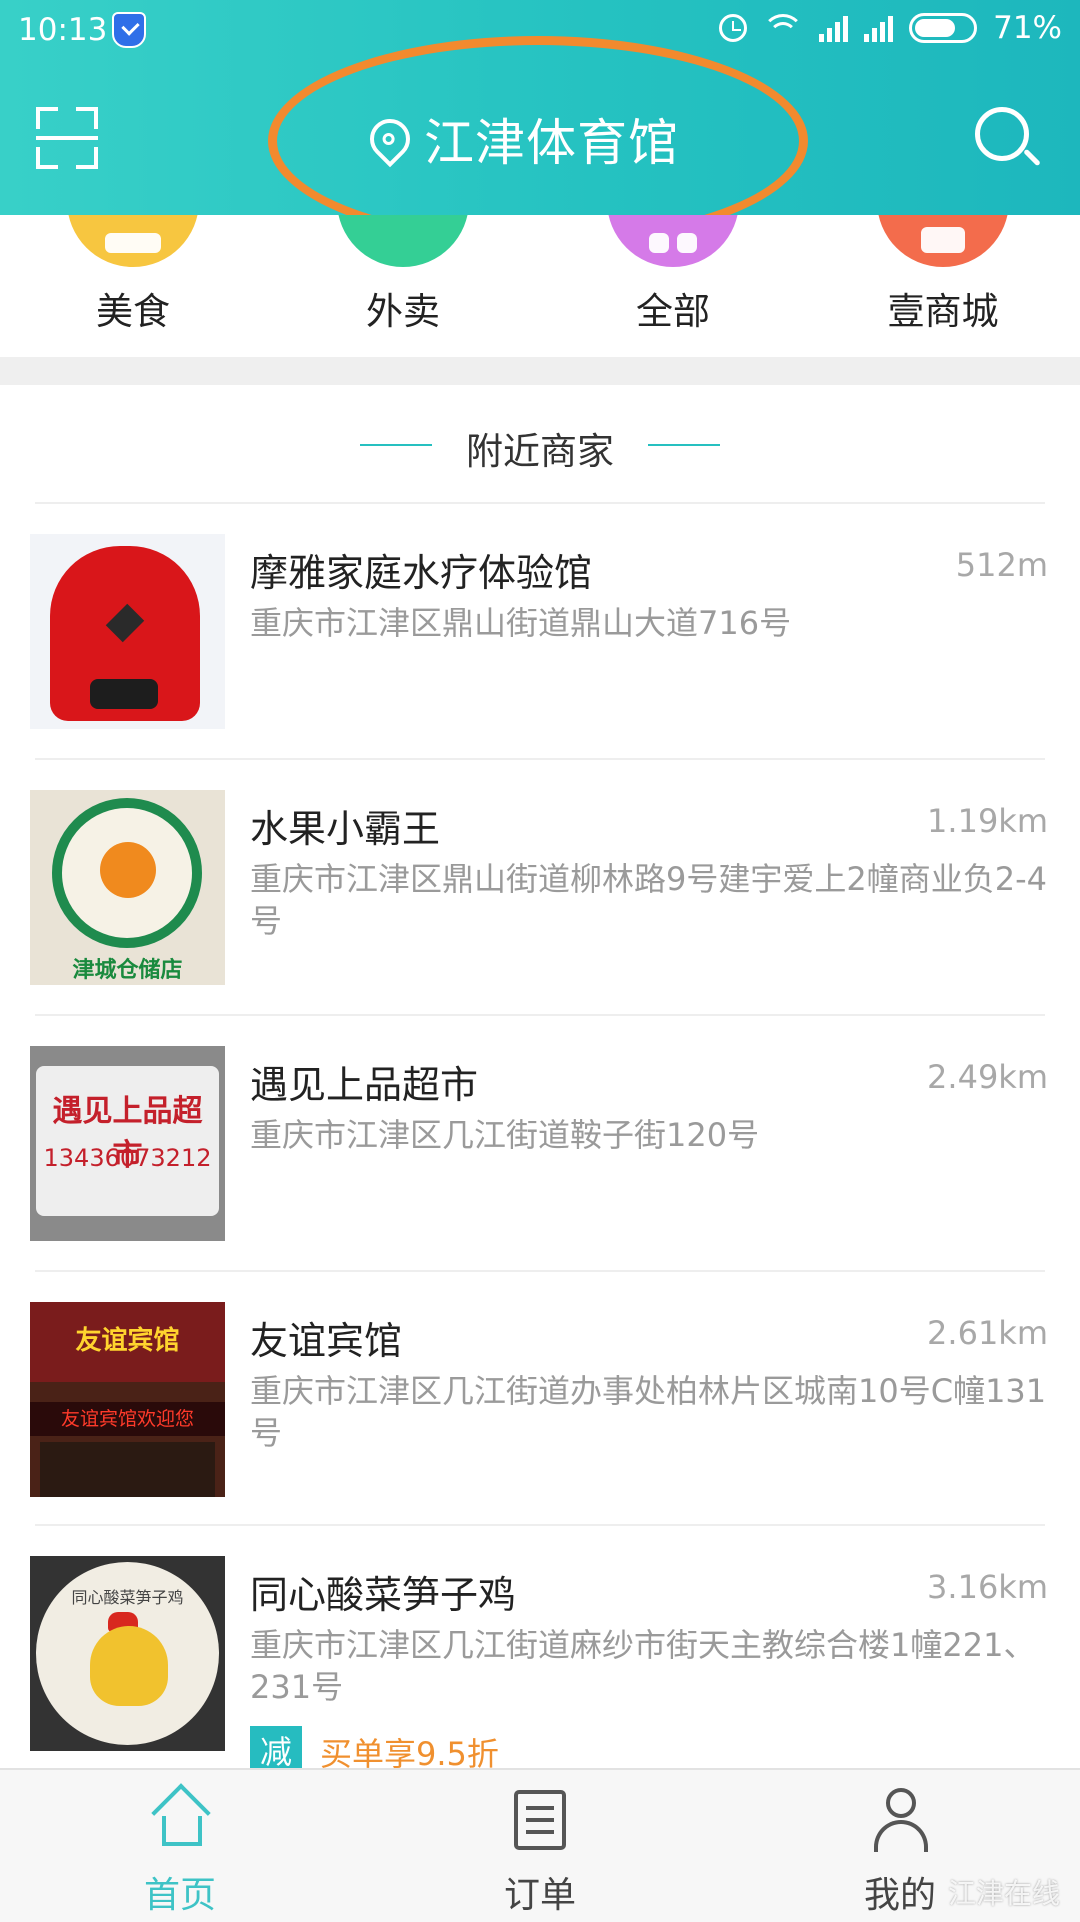  I want to click on tab-orders-label: 订单, so click(539, 1895).